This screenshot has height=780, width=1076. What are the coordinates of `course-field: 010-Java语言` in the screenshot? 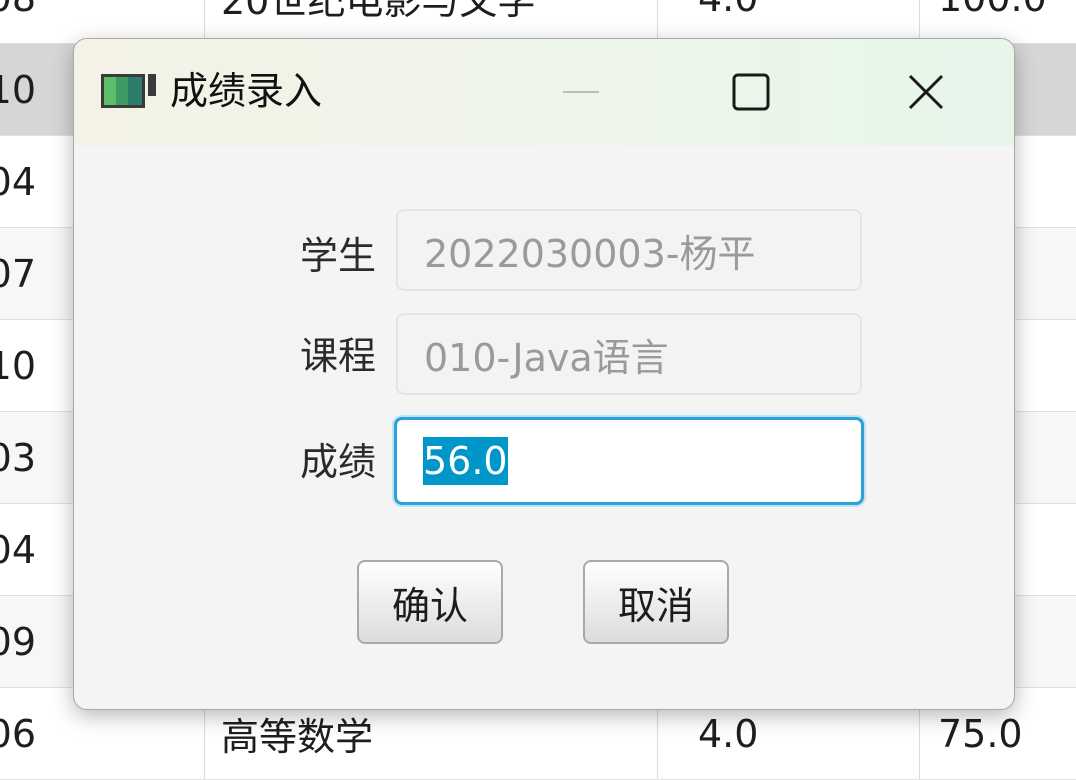 It's located at (629, 354).